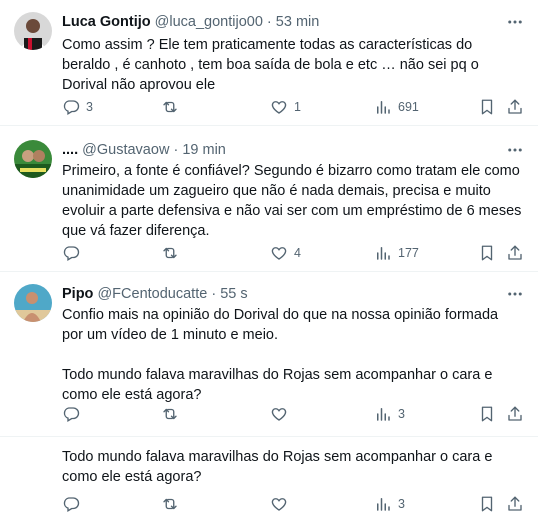 Image resolution: width=538 pixels, height=528 pixels. I want to click on avatar-luca, so click(33, 31).